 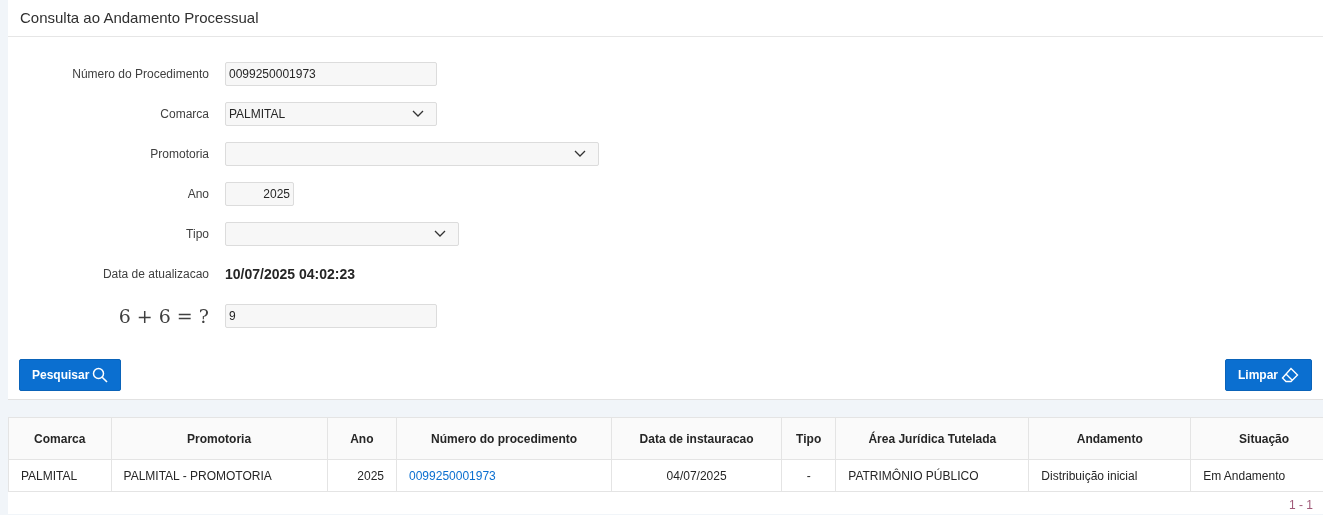 What do you see at coordinates (331, 74) in the screenshot?
I see `input-field: 0099250001973` at bounding box center [331, 74].